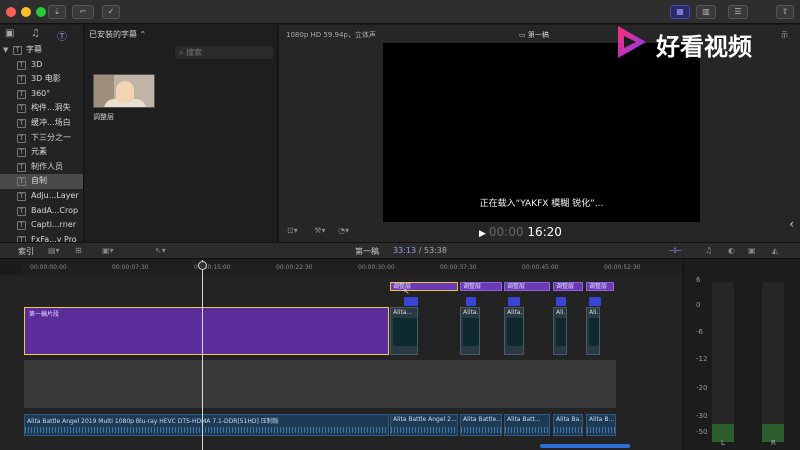 The image size is (800, 450). Describe the element at coordinates (183, 52) in the screenshot. I see `search-icon: ⌕` at that location.